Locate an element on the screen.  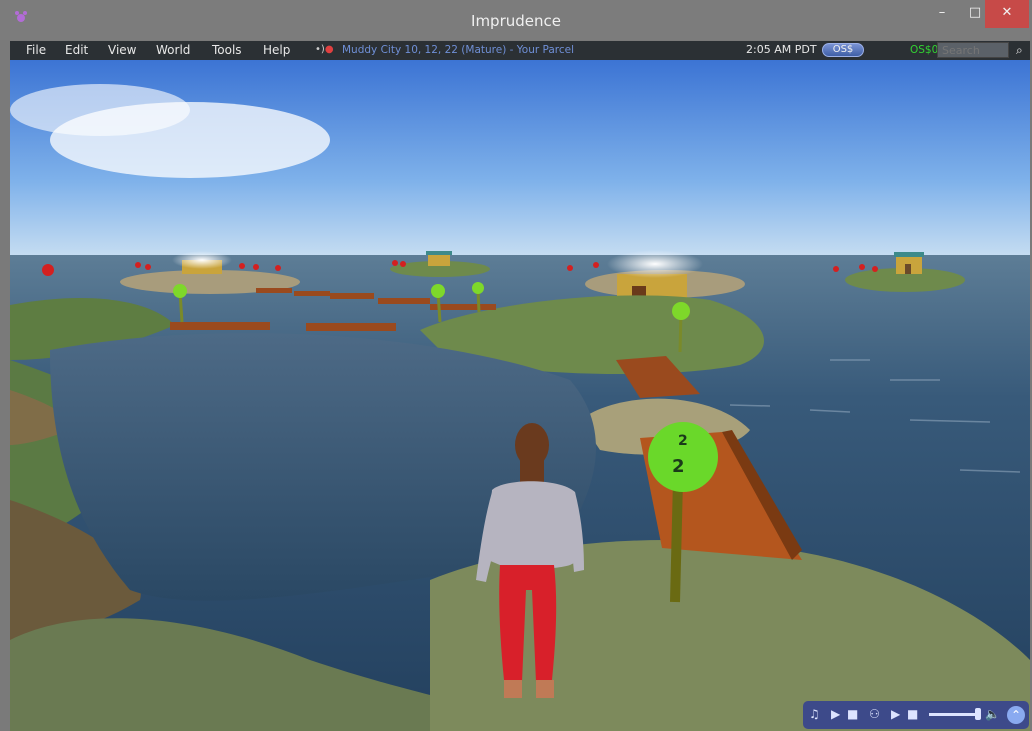
search-icon: ⌕ is located at coordinates (1019, 50).